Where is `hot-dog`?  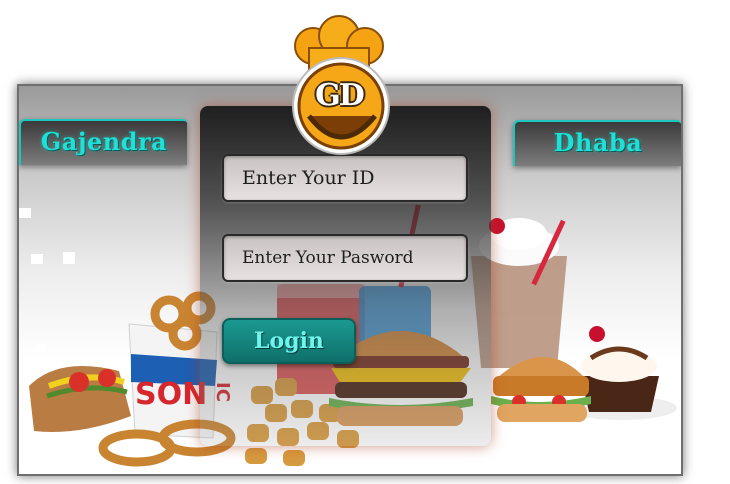
hot-dog is located at coordinates (80, 399).